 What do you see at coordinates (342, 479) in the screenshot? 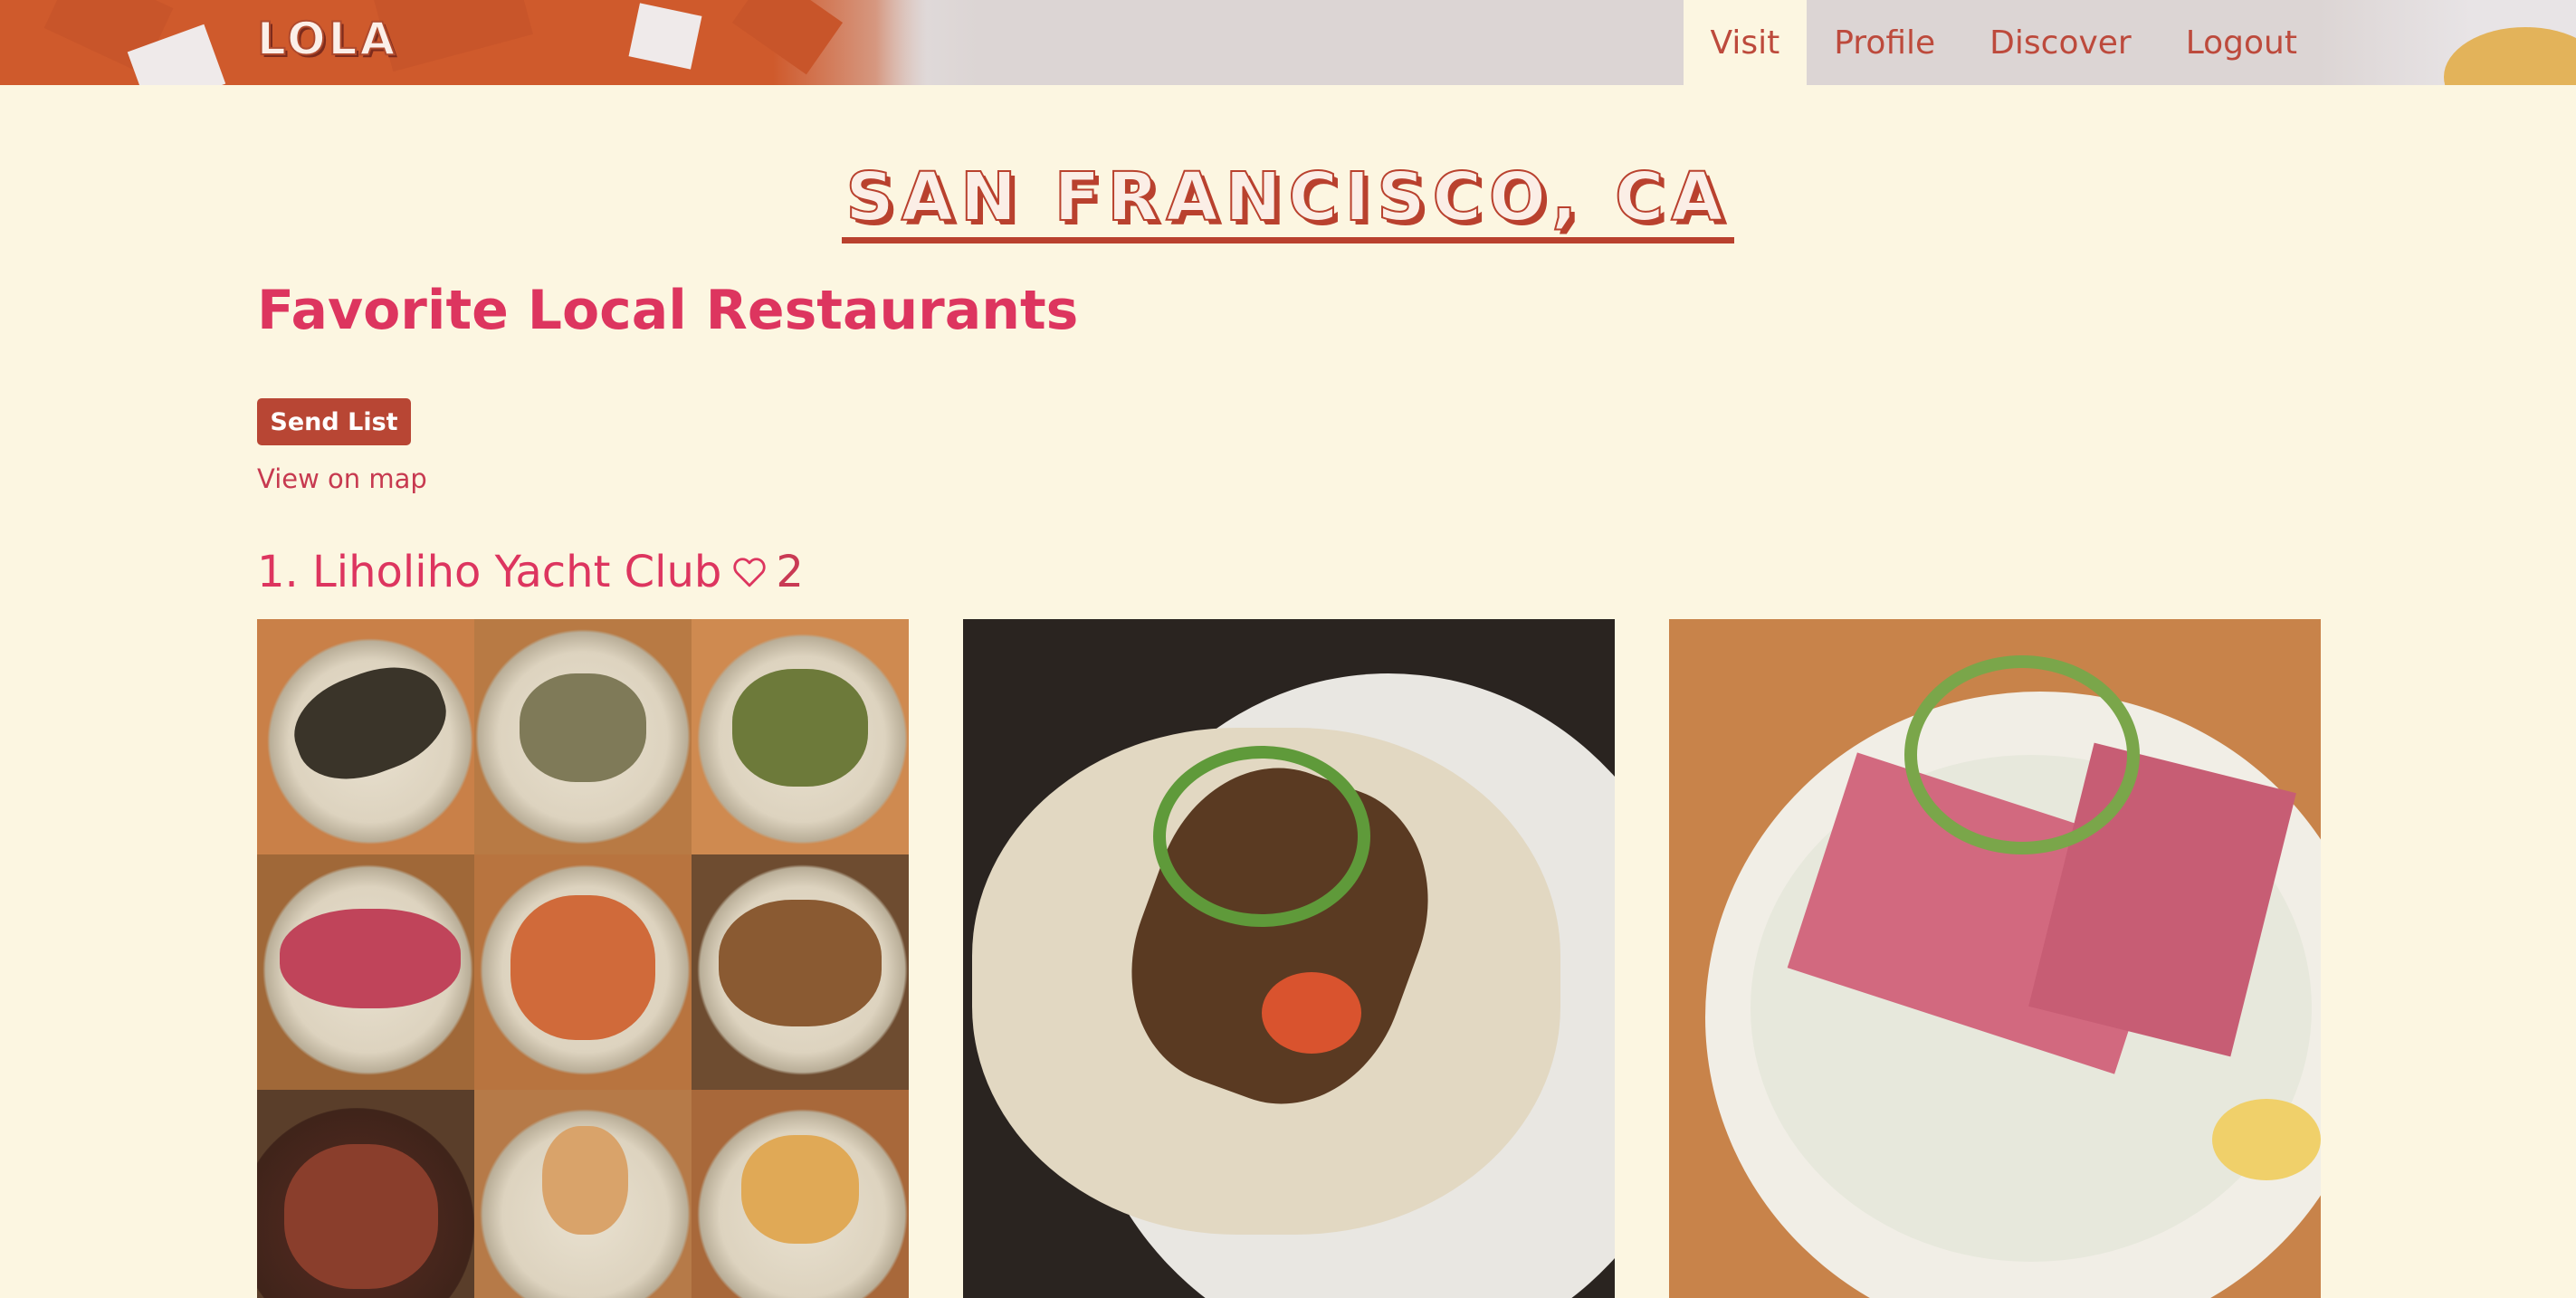
I see `view-on-map-link: View on map` at bounding box center [342, 479].